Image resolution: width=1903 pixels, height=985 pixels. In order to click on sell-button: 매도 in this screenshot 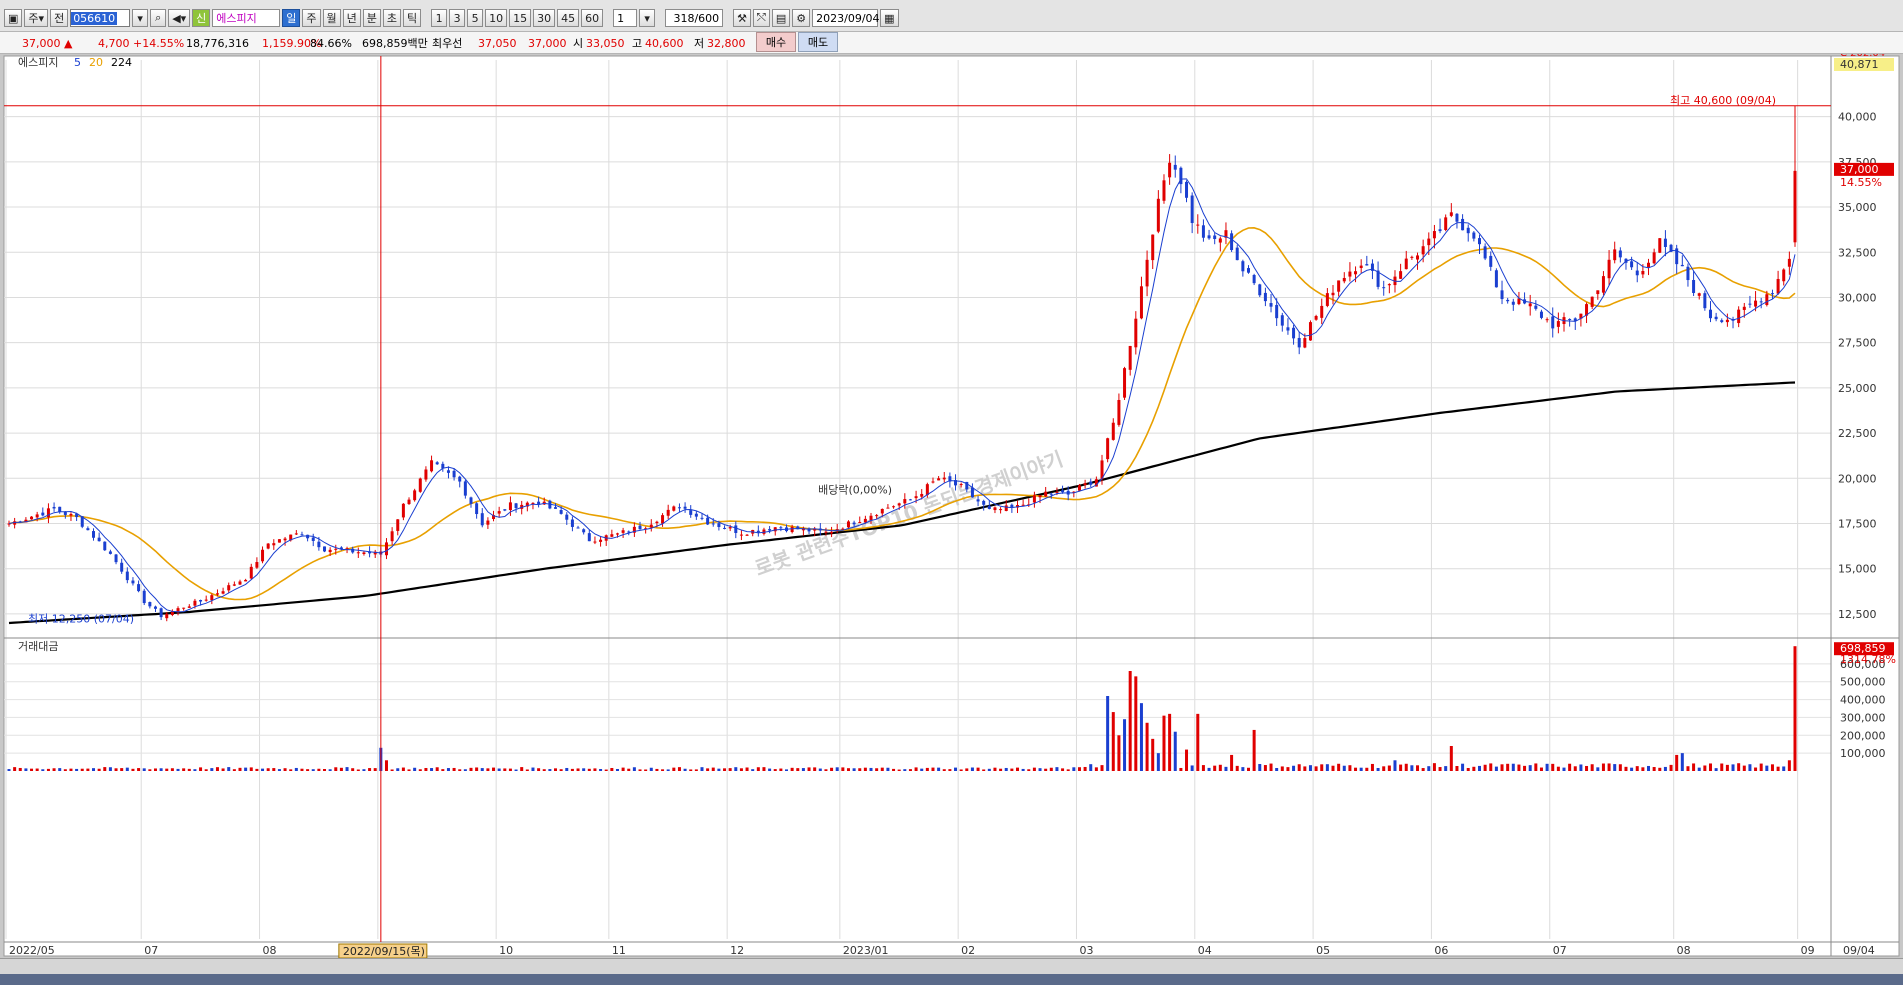, I will do `click(818, 42)`.